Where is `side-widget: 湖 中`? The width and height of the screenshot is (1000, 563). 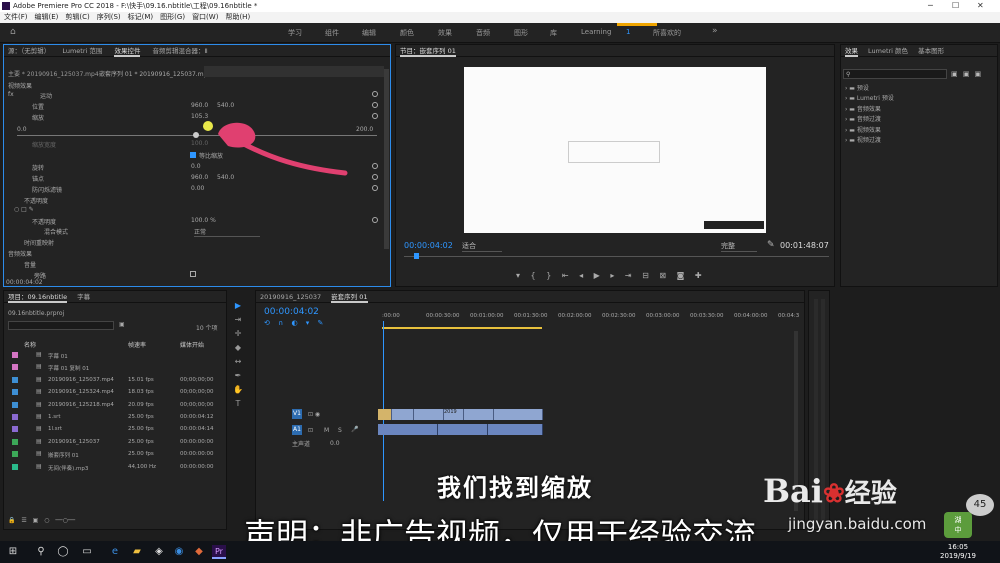
side-widget: 湖 中 is located at coordinates (958, 525).